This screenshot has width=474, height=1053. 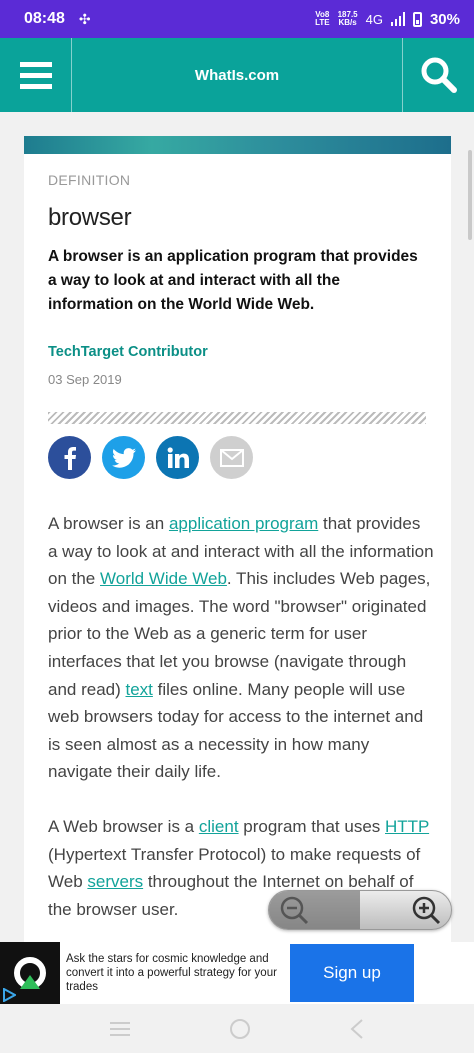 I want to click on battery-percent: 30%, so click(x=444, y=19).